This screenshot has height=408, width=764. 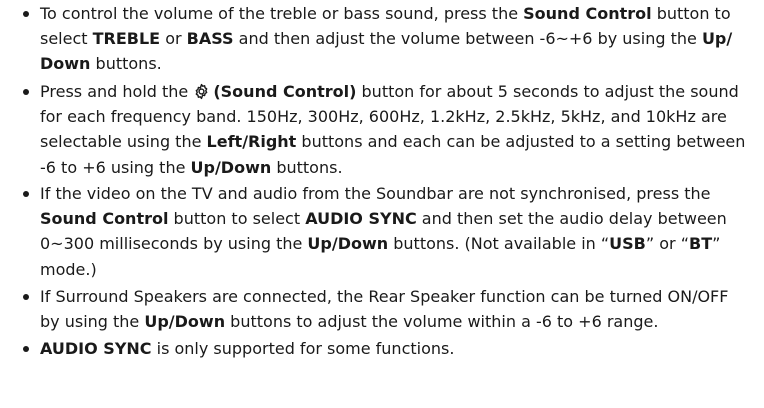 What do you see at coordinates (115, 167) in the screenshot?
I see `text-run: -6 to +6 using the` at bounding box center [115, 167].